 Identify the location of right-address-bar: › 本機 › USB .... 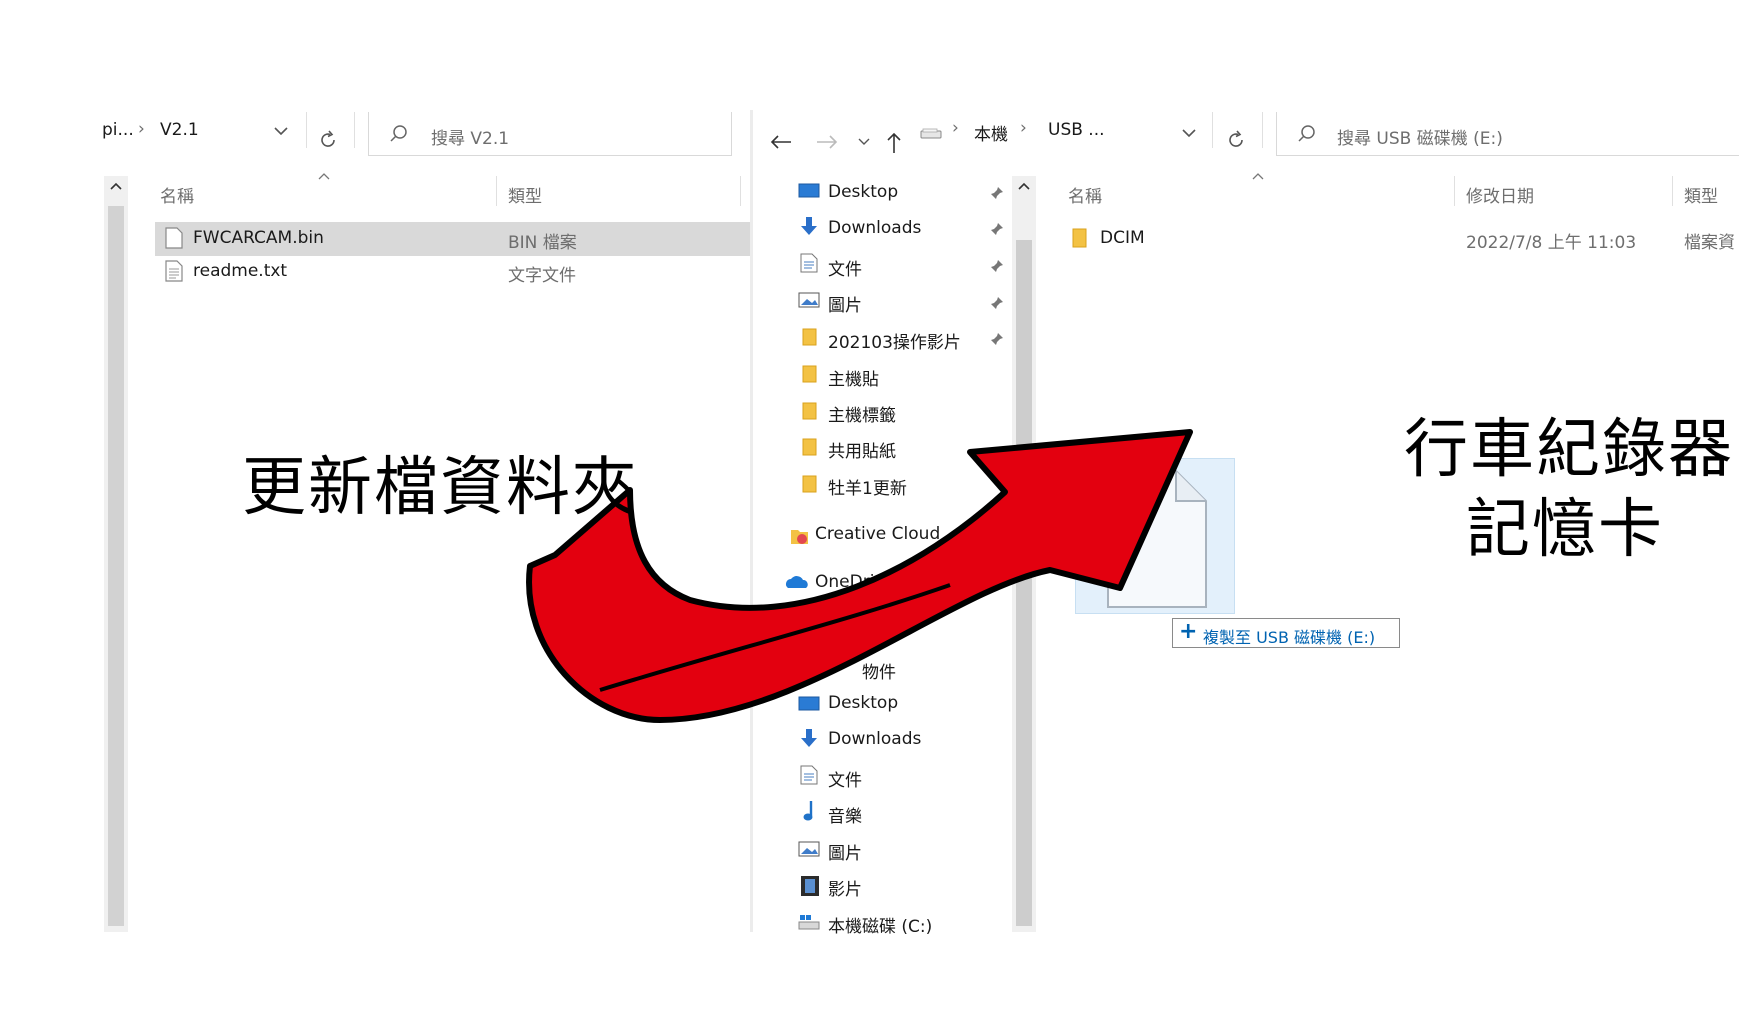
(1062, 132).